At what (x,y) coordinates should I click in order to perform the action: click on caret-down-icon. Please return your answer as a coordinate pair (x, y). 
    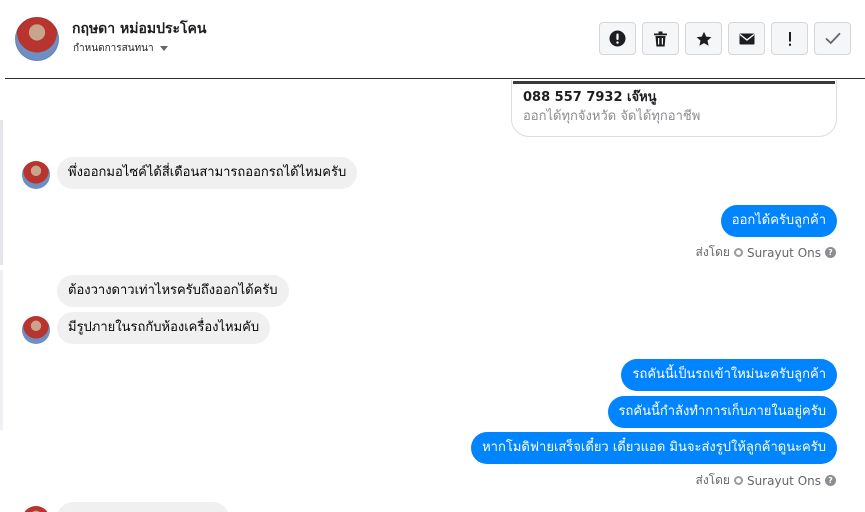
    Looking at the image, I should click on (163, 48).